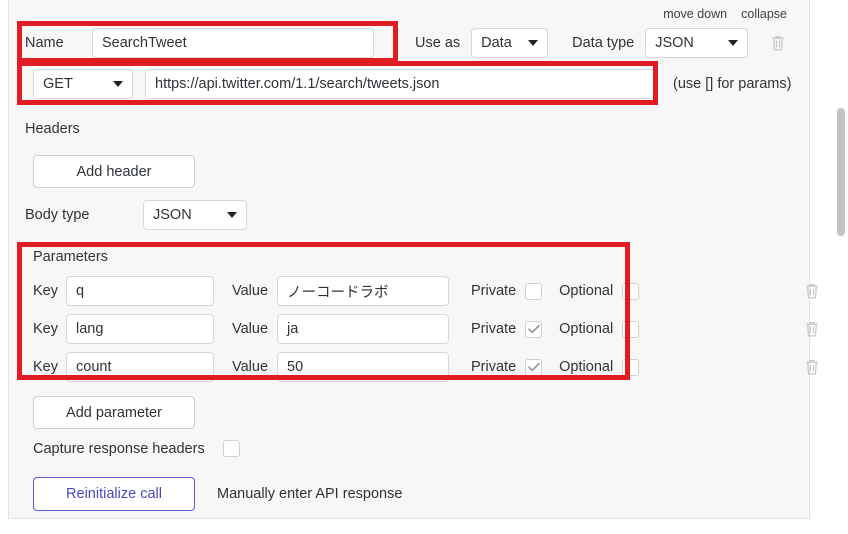  Describe the element at coordinates (195, 215) in the screenshot. I see `body-type-select: JSON` at that location.